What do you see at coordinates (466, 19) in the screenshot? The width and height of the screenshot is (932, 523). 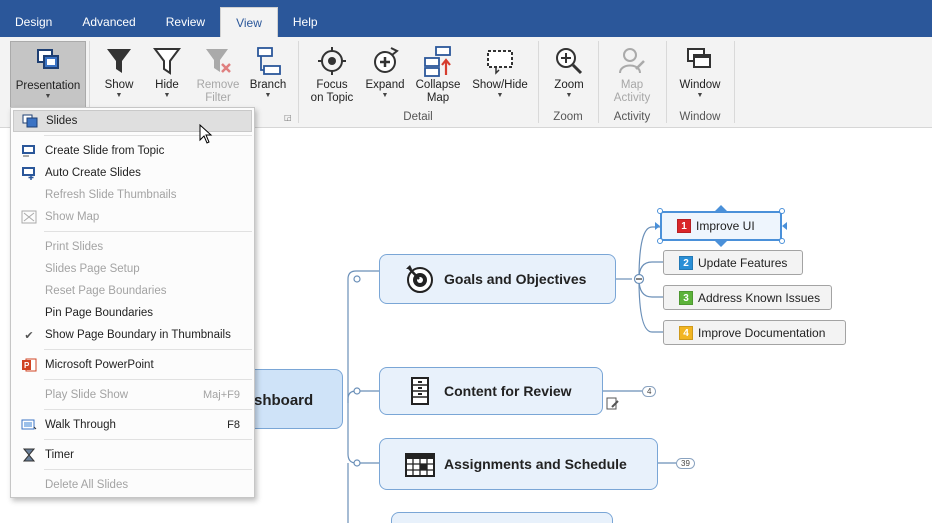 I see `ribbon-tab-bar: Design Advanced Review View Help` at bounding box center [466, 19].